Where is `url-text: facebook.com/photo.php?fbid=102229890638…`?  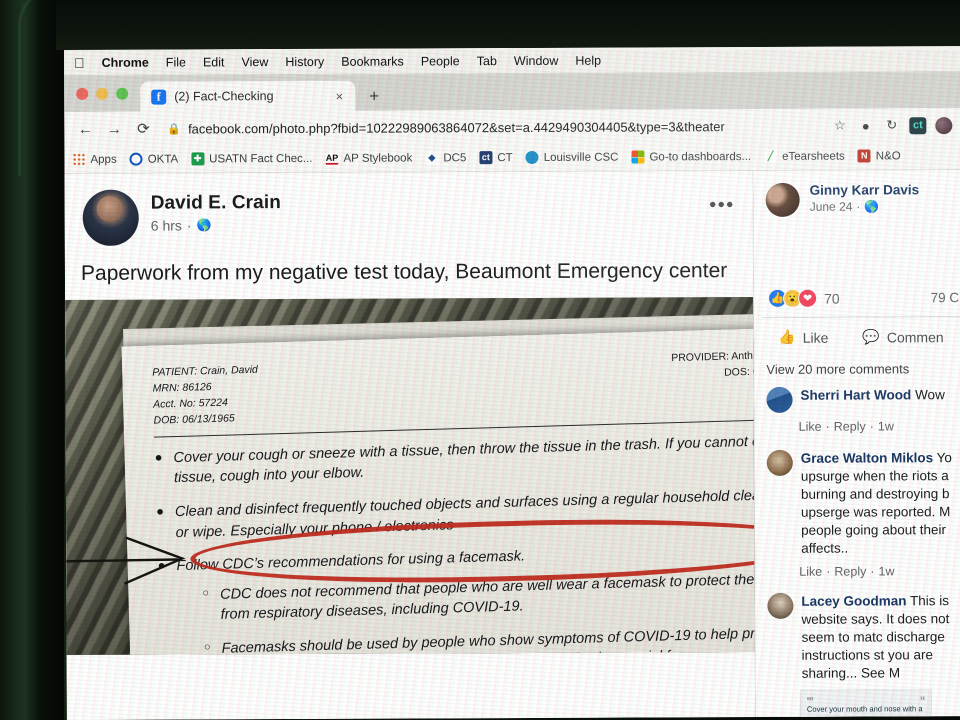 url-text: facebook.com/photo.php?fbid=102229890638… is located at coordinates (456, 127).